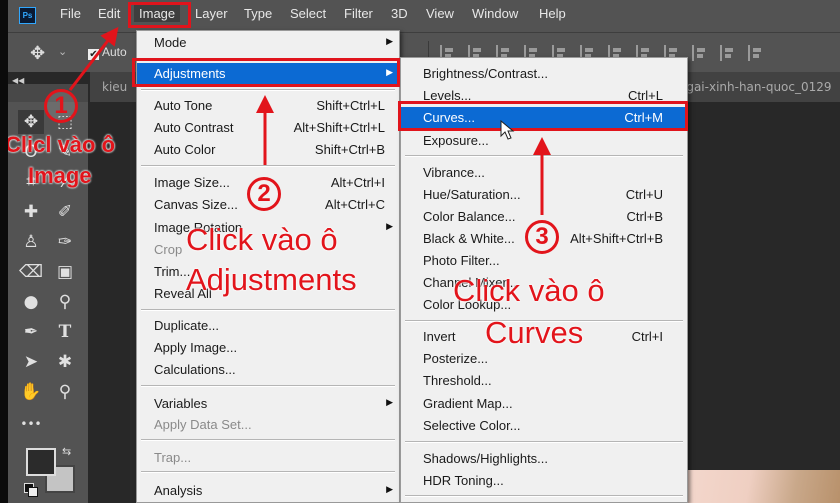 The height and width of the screenshot is (503, 840). What do you see at coordinates (65, 302) in the screenshot?
I see `dodge-icon: ⚲` at bounding box center [65, 302].